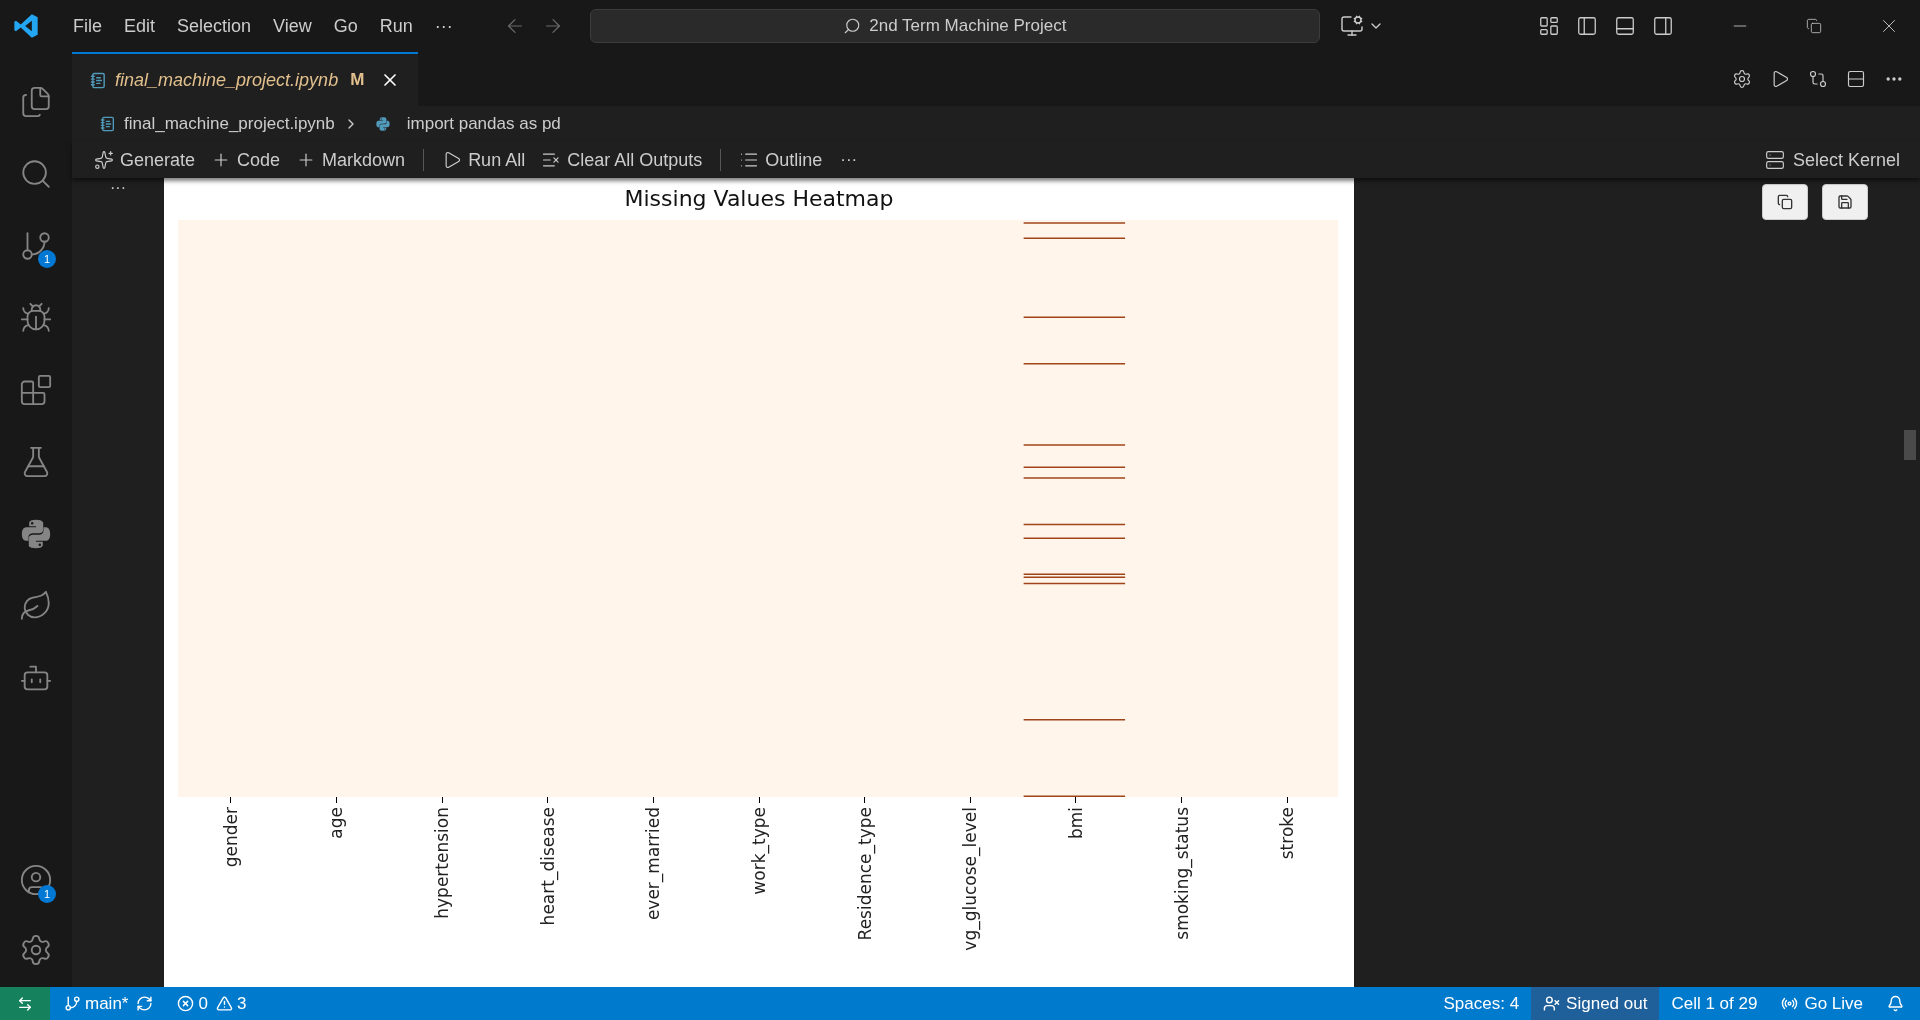 The width and height of the screenshot is (1920, 1020). Describe the element at coordinates (230, 837) in the screenshot. I see `axis-label: gender` at that location.